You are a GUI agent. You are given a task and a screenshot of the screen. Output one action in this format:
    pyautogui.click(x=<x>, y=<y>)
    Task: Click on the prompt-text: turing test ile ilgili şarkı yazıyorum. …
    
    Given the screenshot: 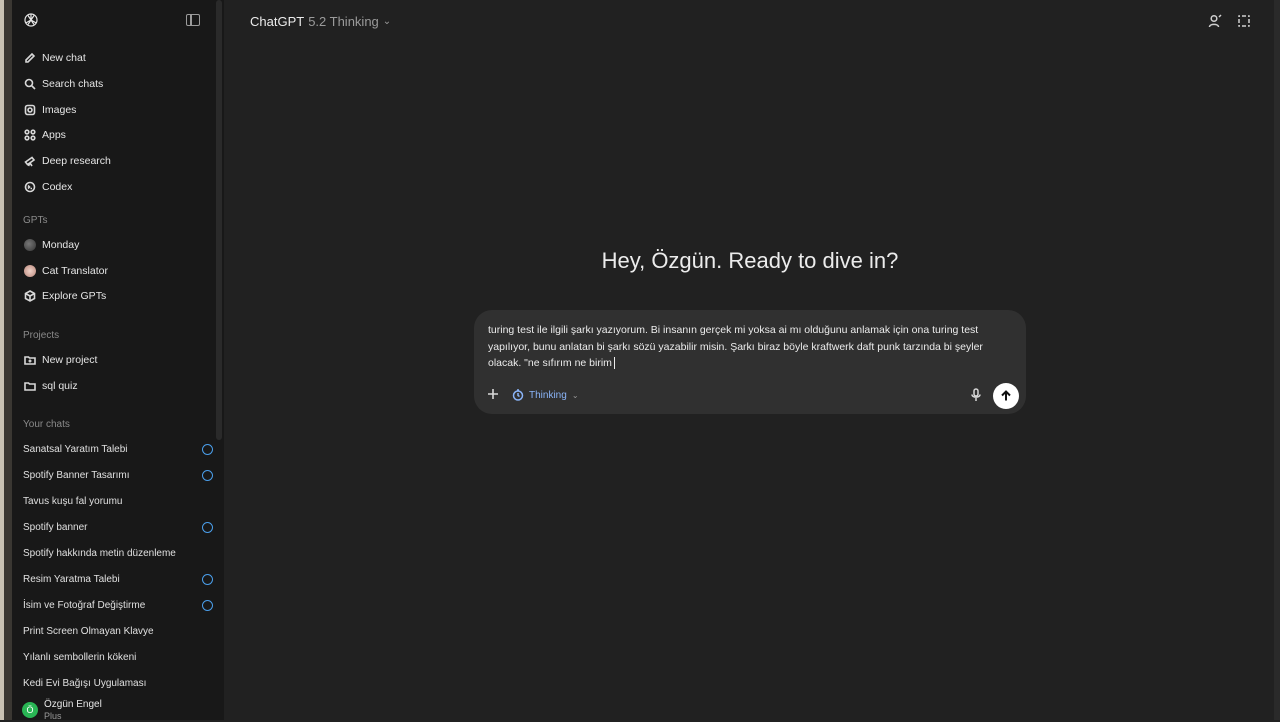 What is the action you would take?
    pyautogui.click(x=735, y=346)
    